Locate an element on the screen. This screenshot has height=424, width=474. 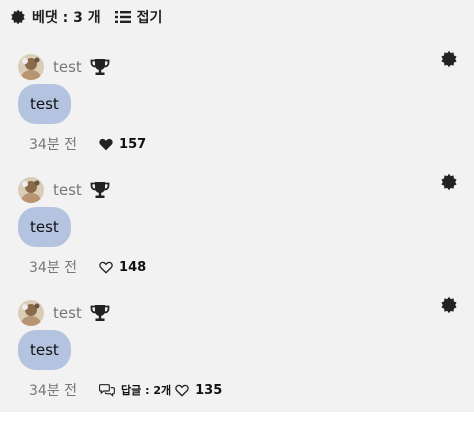
like-count: 157 is located at coordinates (133, 144).